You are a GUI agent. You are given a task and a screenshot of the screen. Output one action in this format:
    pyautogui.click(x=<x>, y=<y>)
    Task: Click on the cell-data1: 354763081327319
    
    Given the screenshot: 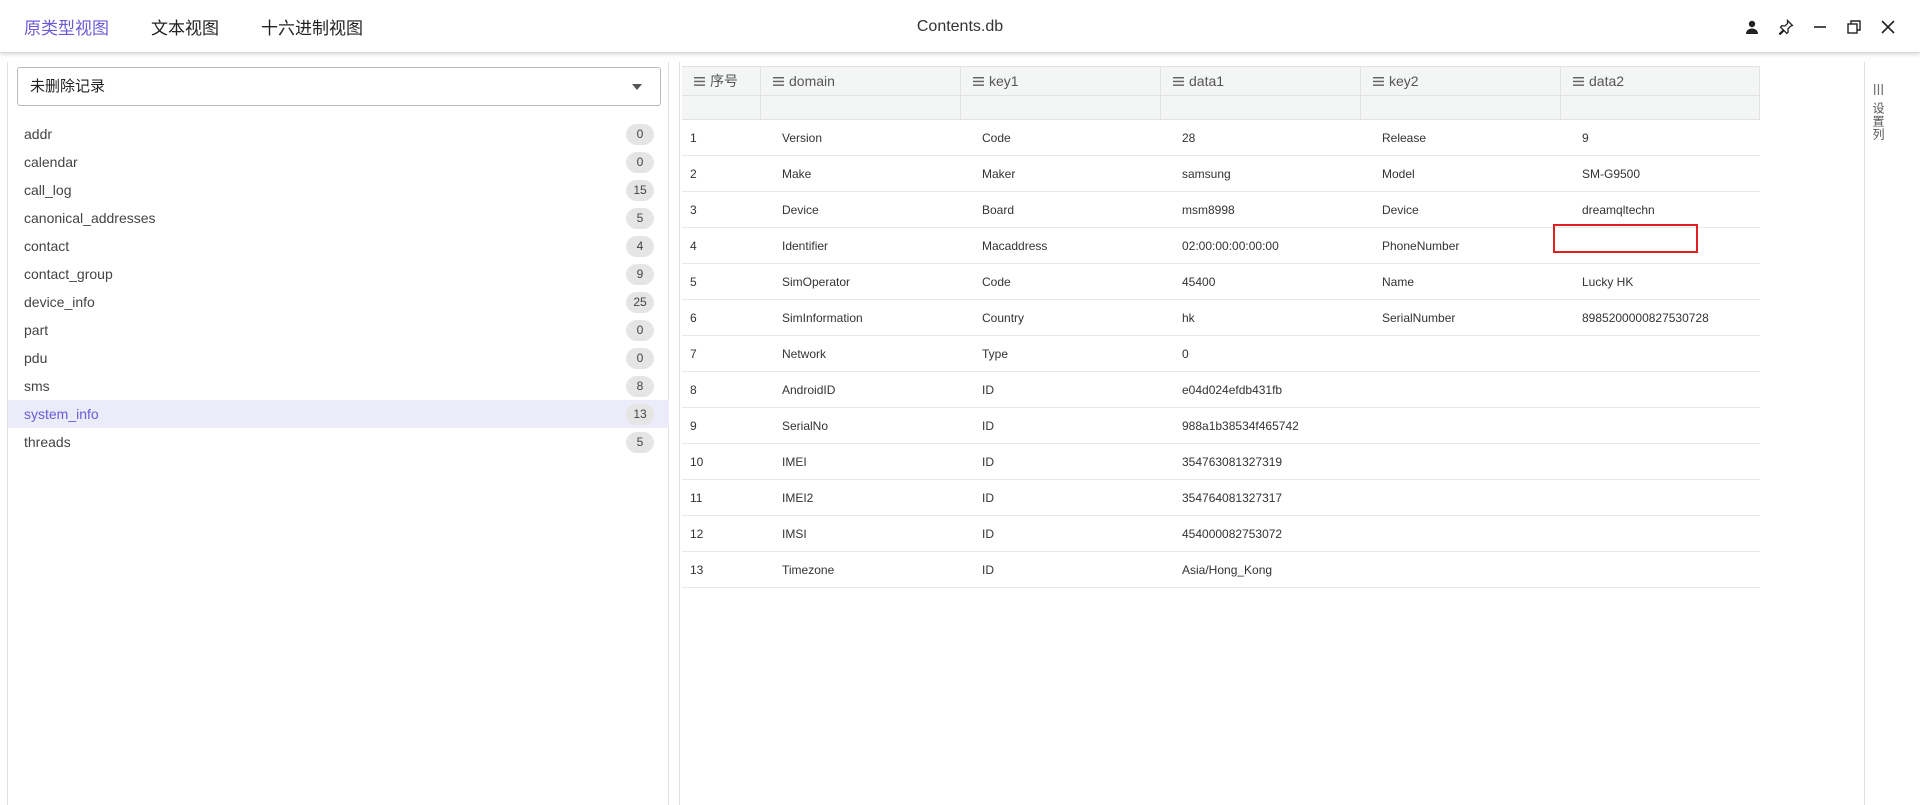 What is the action you would take?
    pyautogui.click(x=1261, y=461)
    